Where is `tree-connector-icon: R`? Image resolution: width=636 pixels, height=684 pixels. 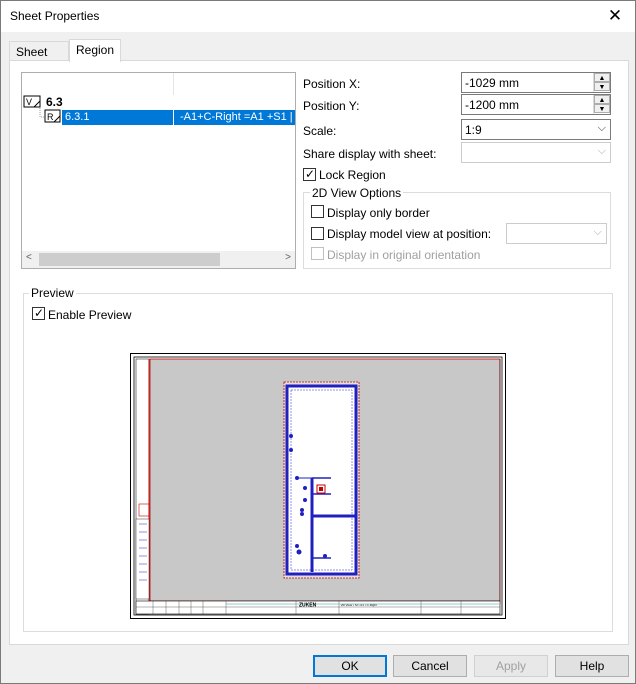
tree-connector-icon: R is located at coordinates (50, 115).